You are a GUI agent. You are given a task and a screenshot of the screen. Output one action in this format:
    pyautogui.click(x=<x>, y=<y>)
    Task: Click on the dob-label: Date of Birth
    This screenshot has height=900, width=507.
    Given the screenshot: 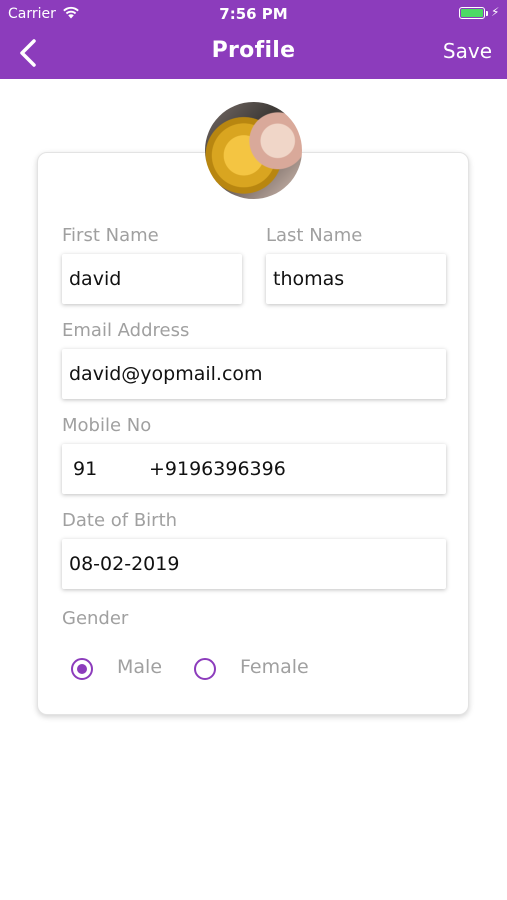 What is the action you would take?
    pyautogui.click(x=120, y=520)
    